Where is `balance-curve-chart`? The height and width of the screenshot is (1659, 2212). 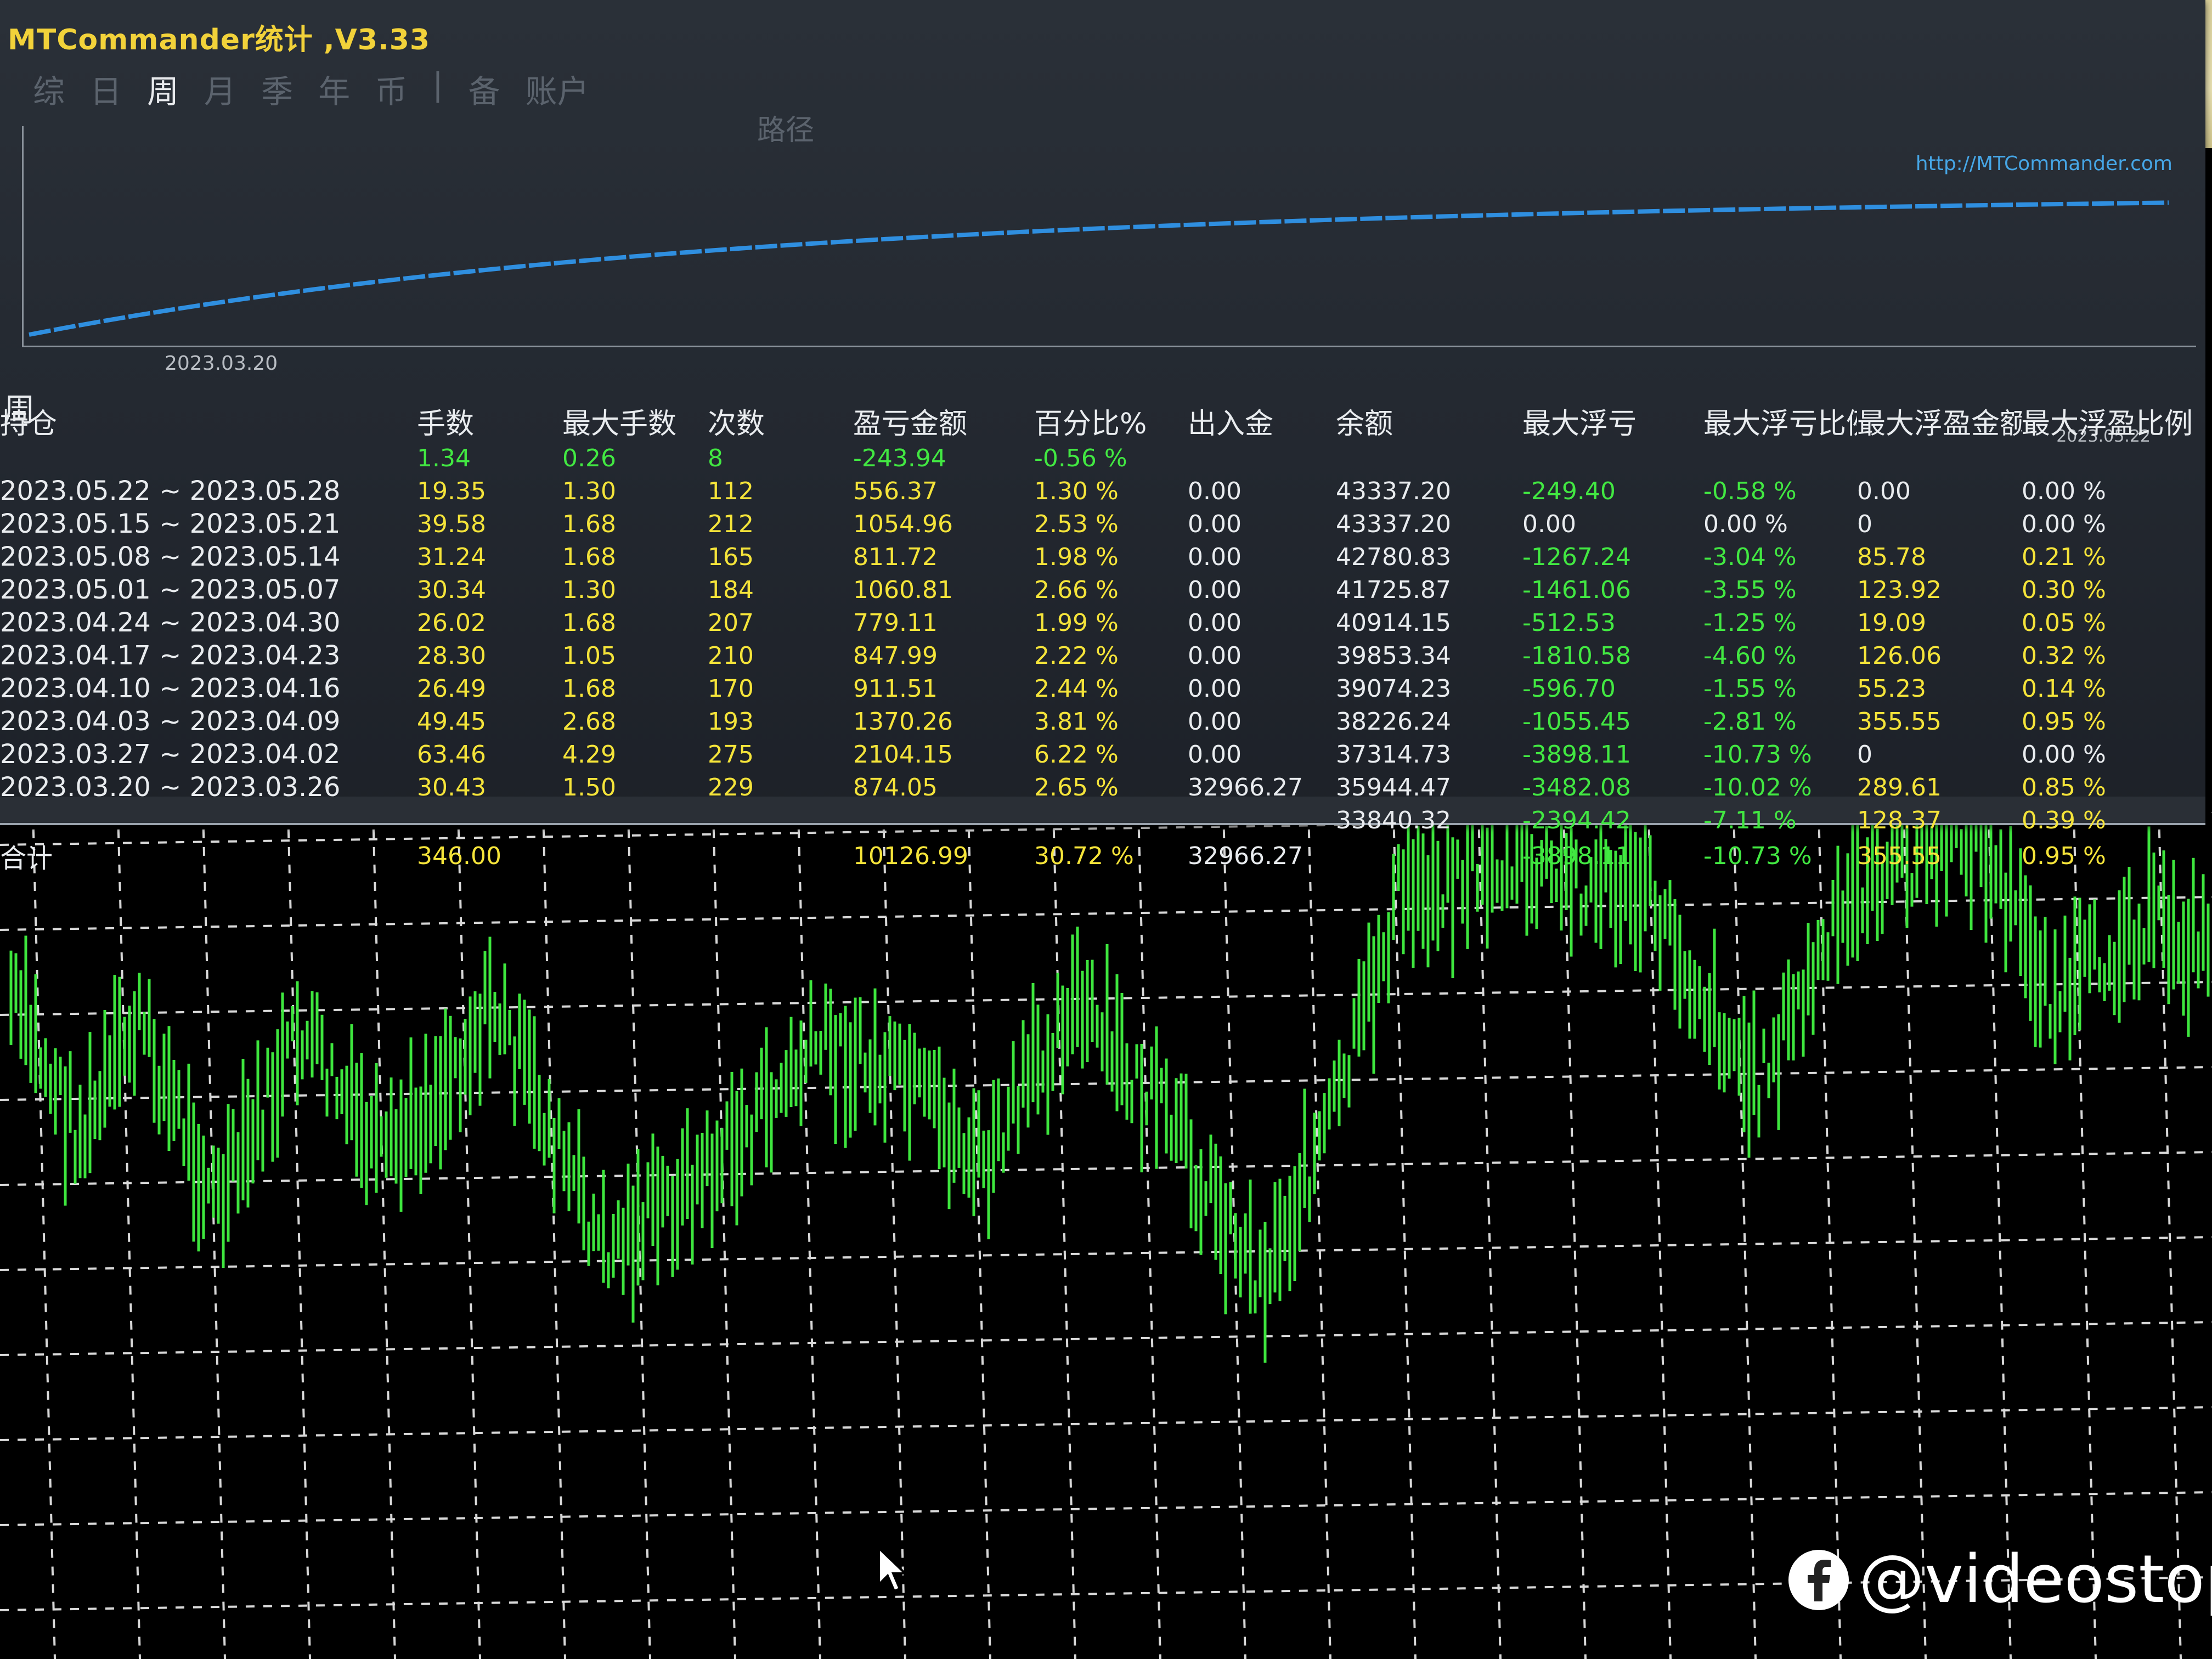 balance-curve-chart is located at coordinates (1109, 237).